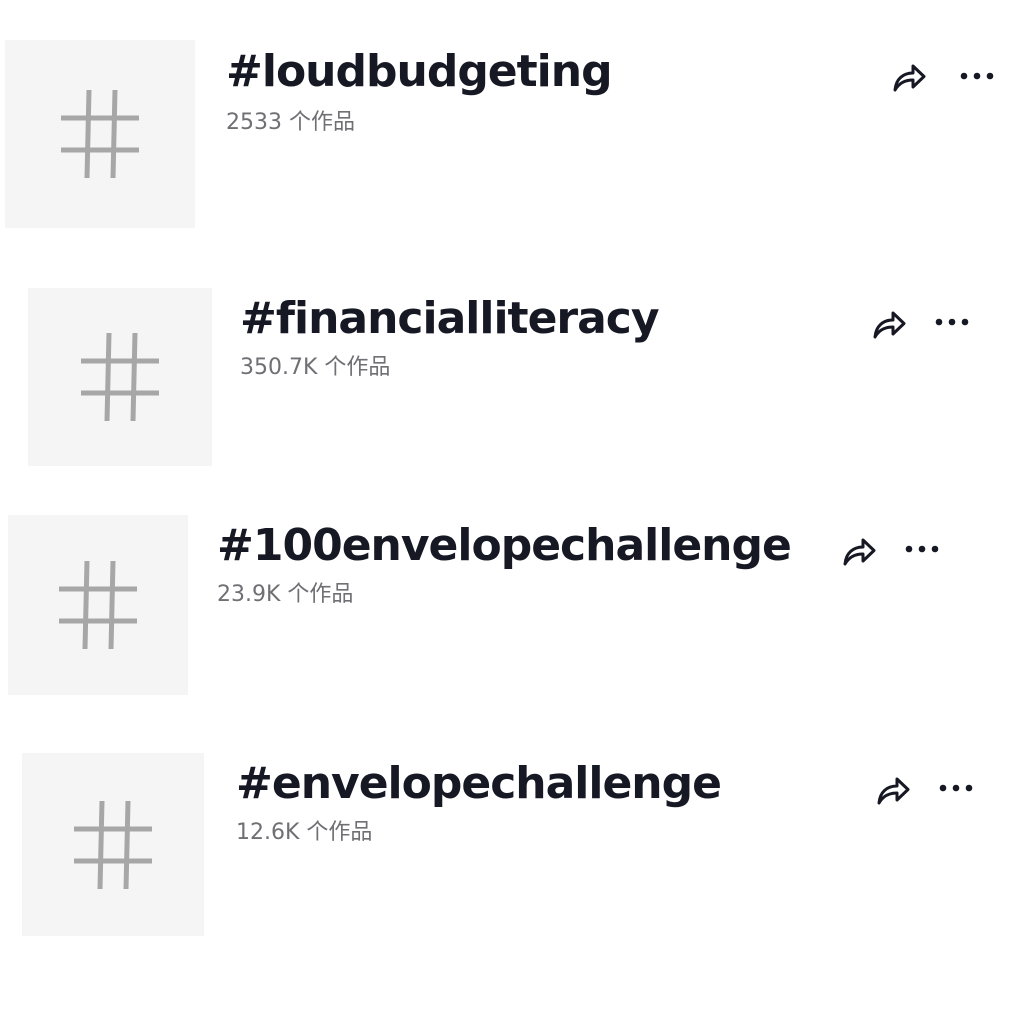  I want to click on hashtag-video-count: 350.7K 个作品, so click(315, 367).